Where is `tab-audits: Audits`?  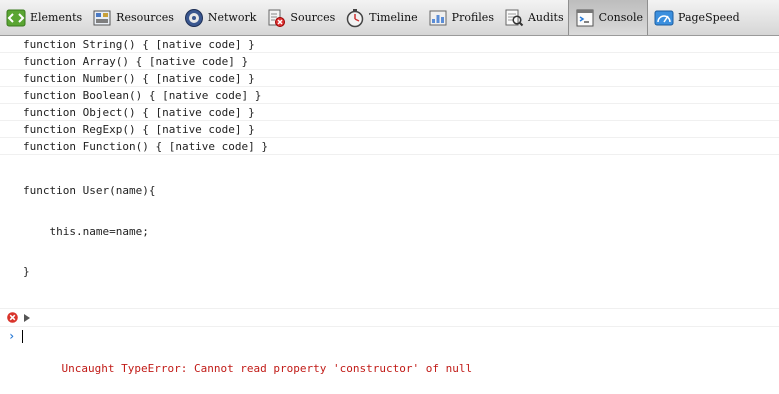
tab-audits: Audits is located at coordinates (533, 17).